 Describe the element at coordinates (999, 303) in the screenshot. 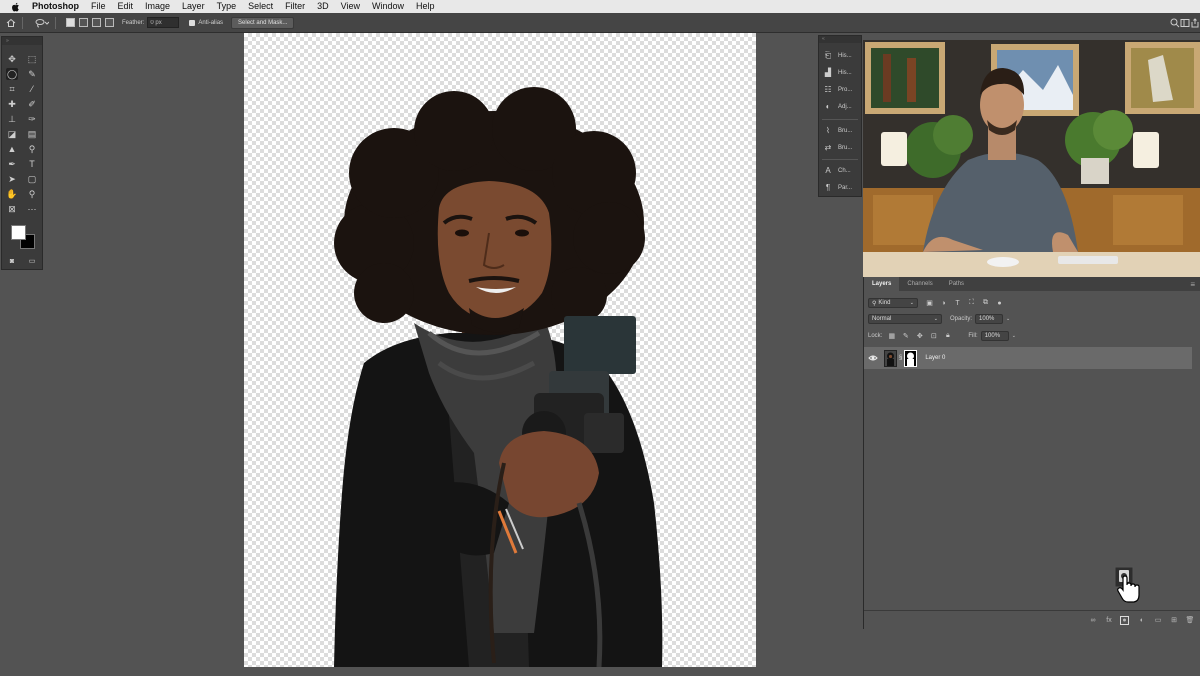

I see `filter-toggle-icon: ●` at that location.